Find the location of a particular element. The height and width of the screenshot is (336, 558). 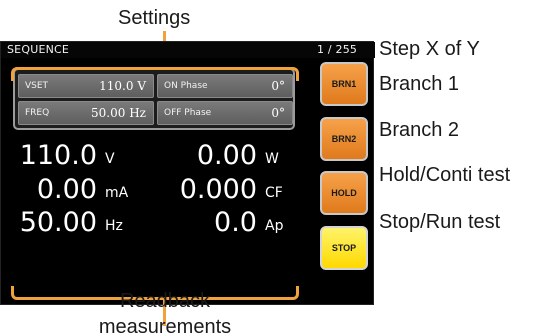

power-readback-value: 0.00 is located at coordinates (226, 155).